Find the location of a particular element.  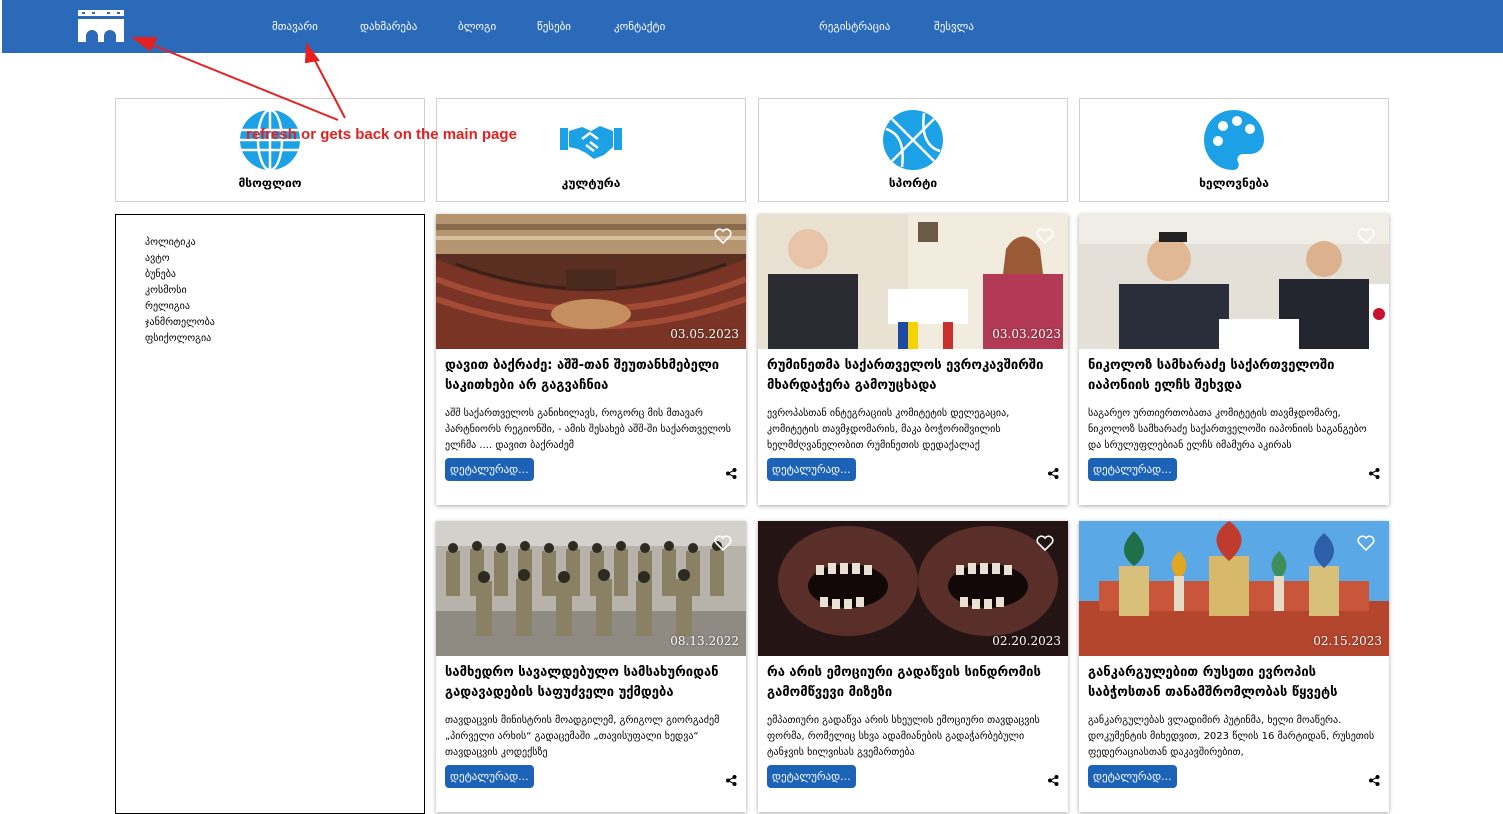

category-label: ხელოვნება is located at coordinates (1234, 183).